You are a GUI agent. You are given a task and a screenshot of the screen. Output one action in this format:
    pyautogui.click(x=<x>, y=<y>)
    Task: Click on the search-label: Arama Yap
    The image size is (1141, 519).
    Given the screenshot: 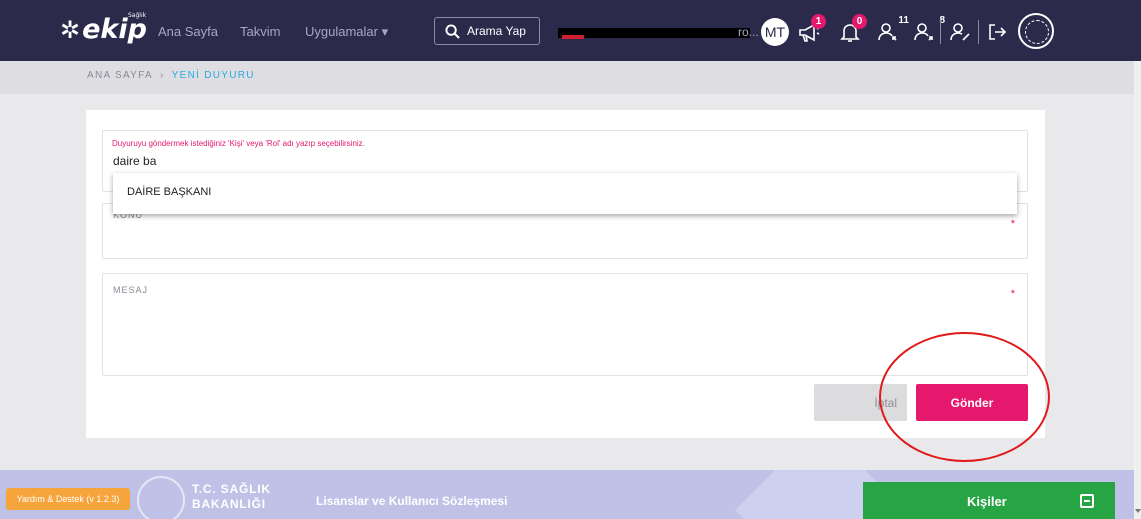 What is the action you would take?
    pyautogui.click(x=496, y=31)
    